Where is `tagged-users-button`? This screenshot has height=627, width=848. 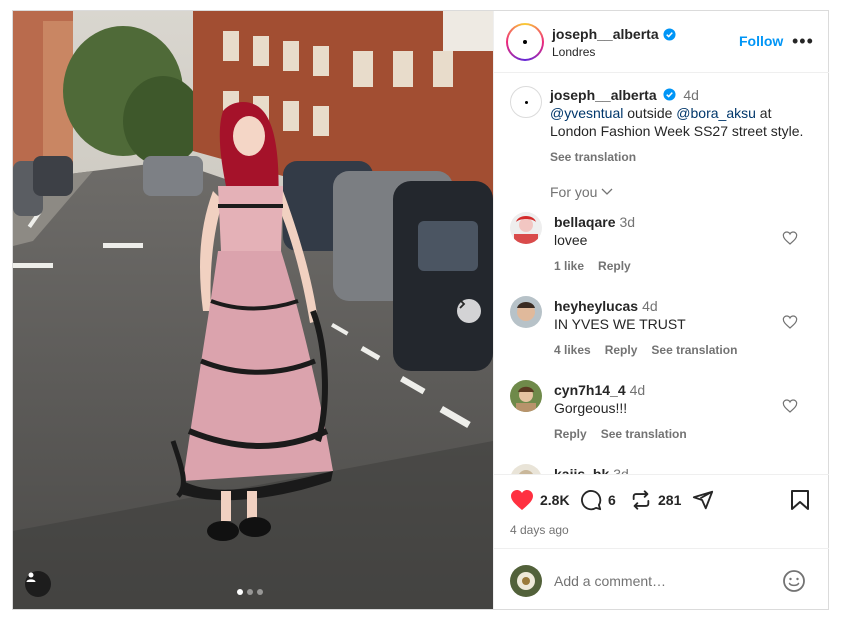
tagged-users-button is located at coordinates (38, 584).